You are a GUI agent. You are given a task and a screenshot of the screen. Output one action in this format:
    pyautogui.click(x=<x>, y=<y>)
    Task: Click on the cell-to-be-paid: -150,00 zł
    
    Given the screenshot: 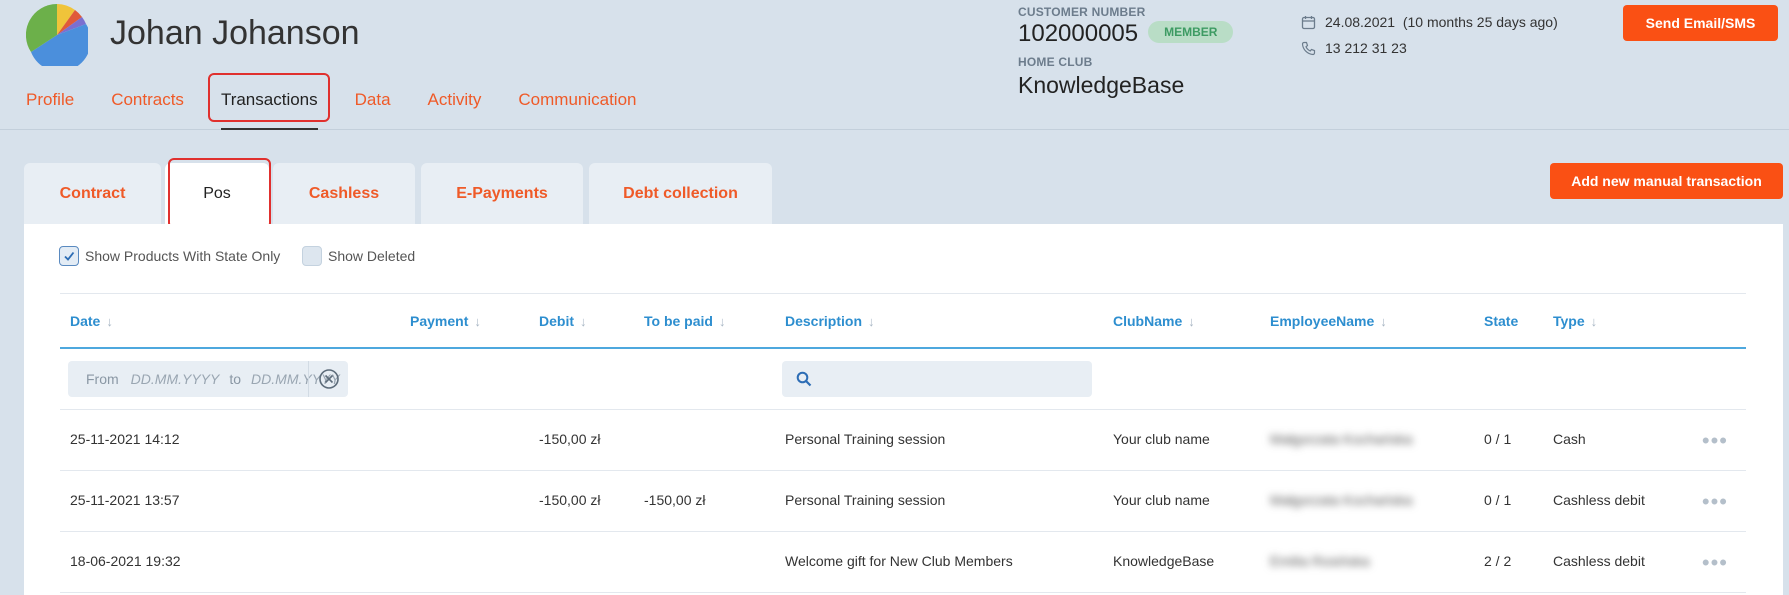 What is the action you would take?
    pyautogui.click(x=675, y=500)
    